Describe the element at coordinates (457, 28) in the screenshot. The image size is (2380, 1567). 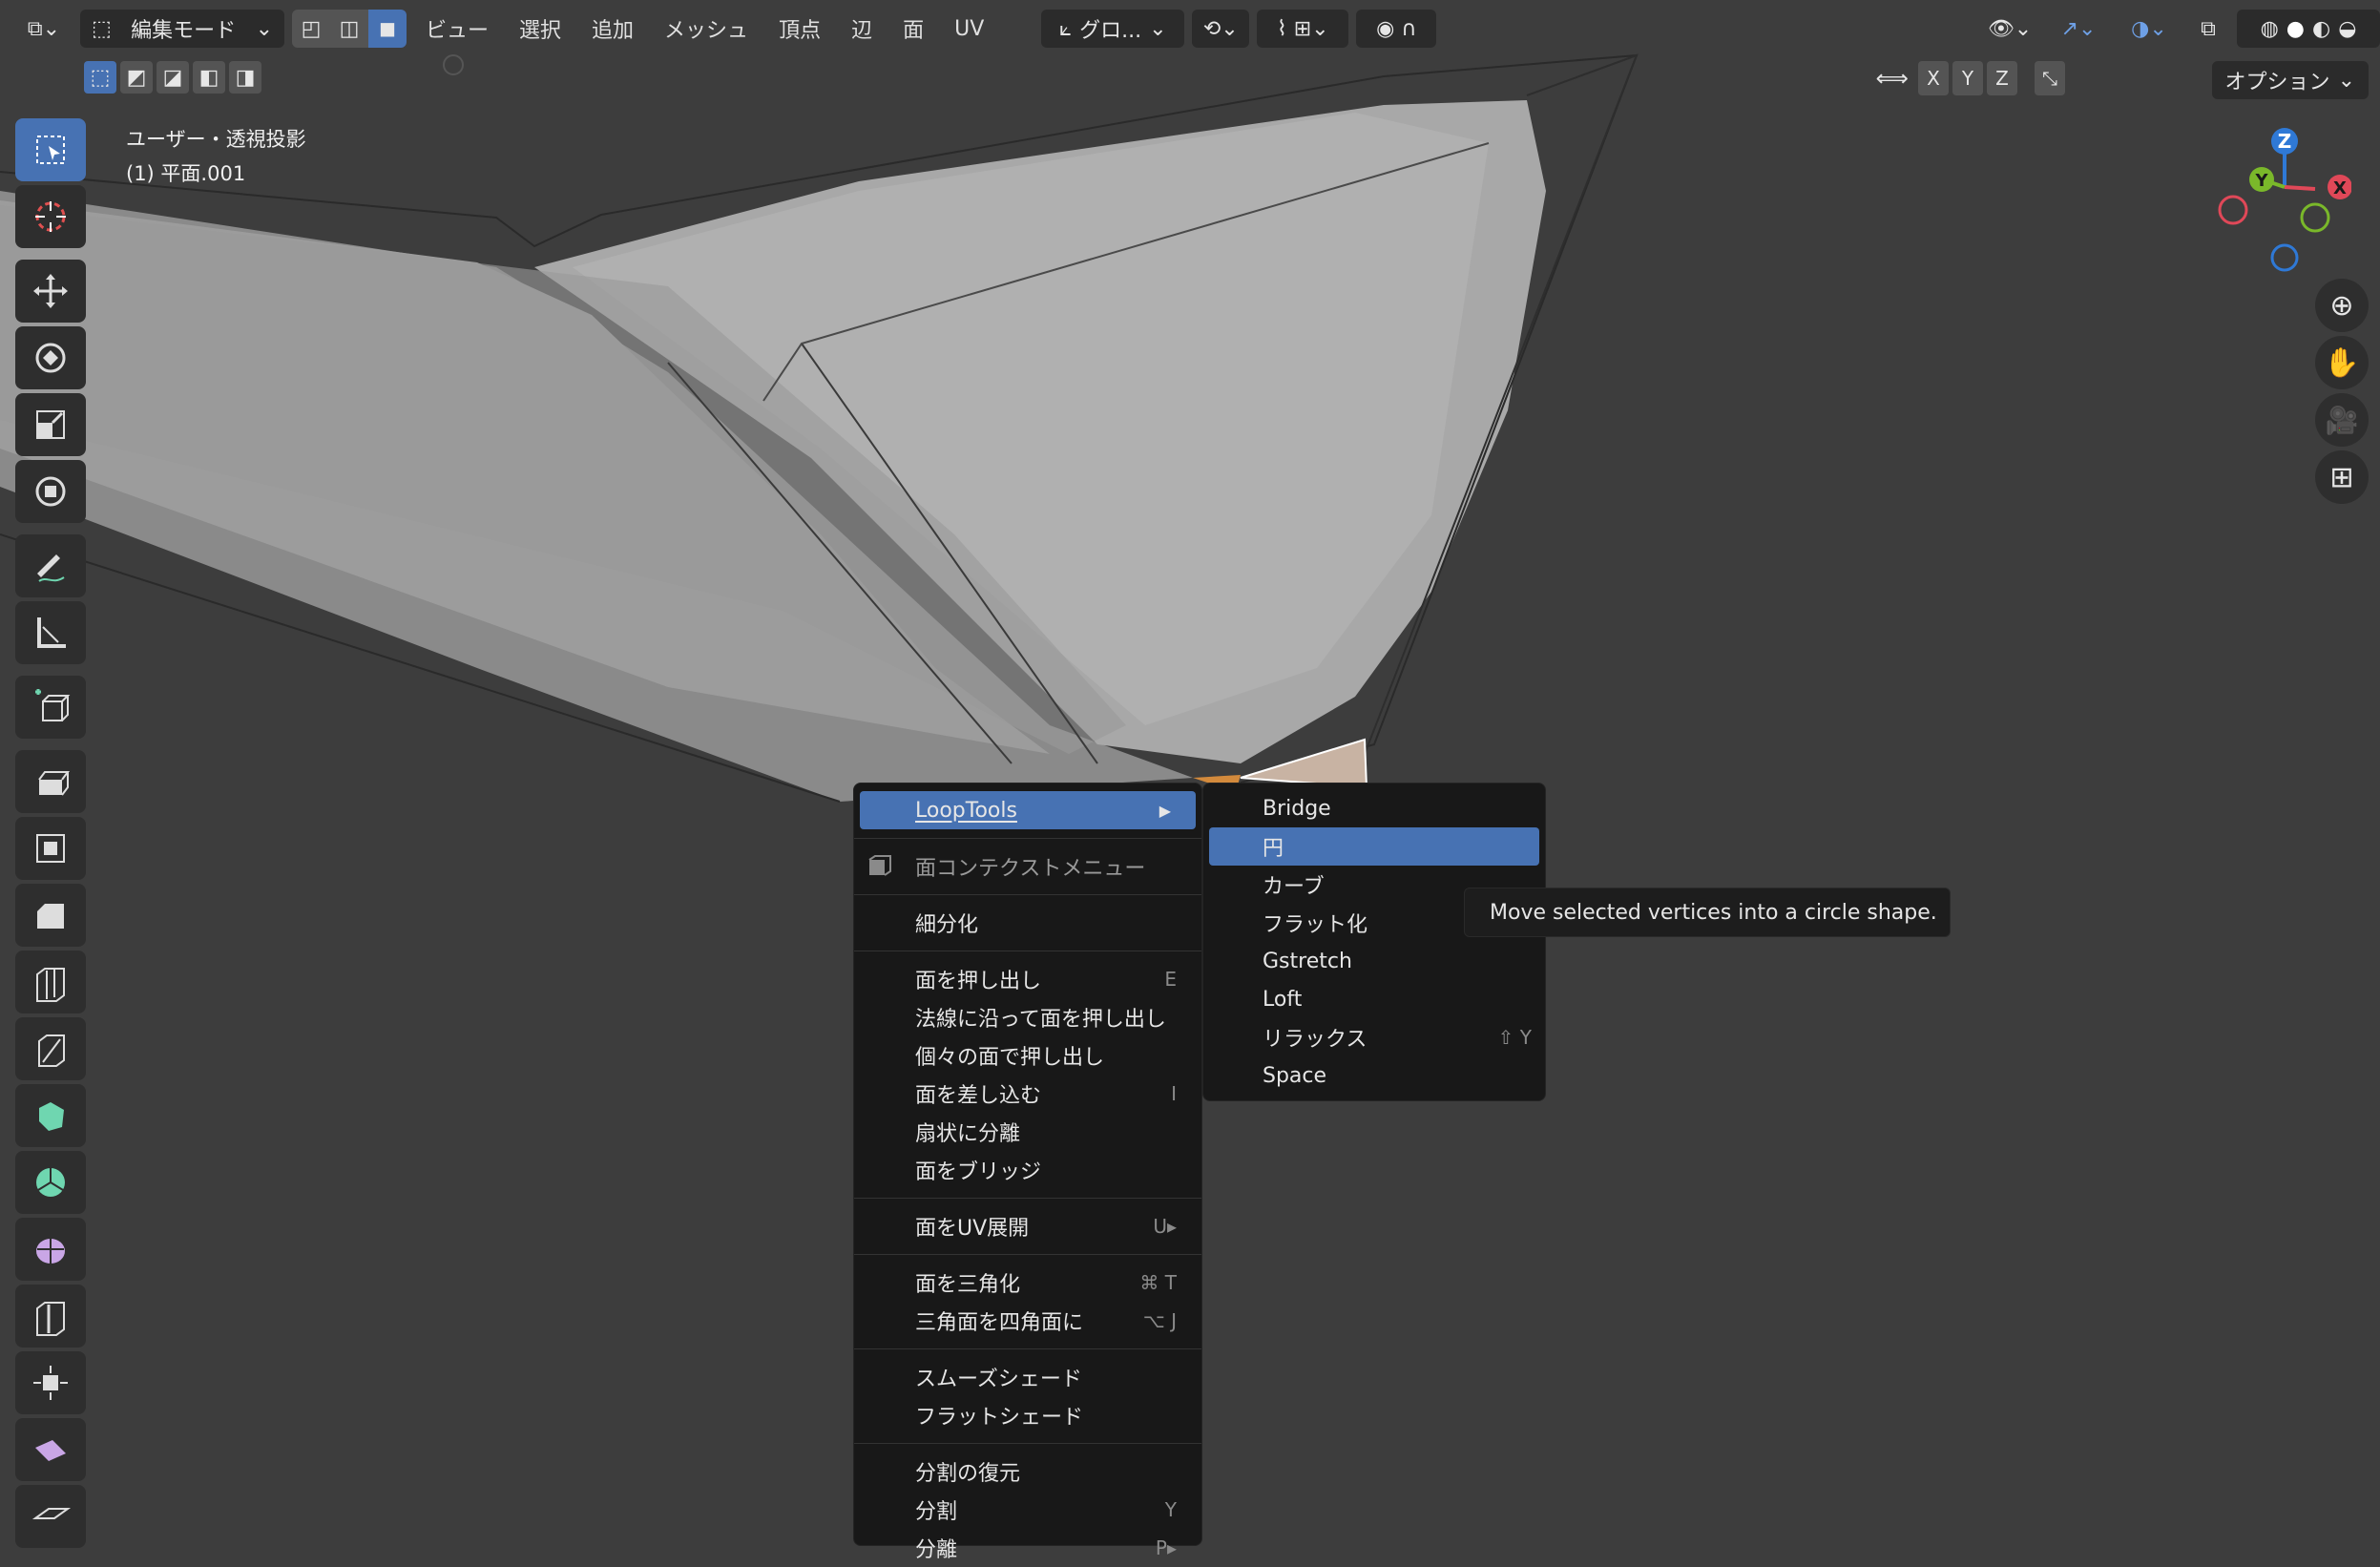
I see `menu-view: ビュー` at that location.